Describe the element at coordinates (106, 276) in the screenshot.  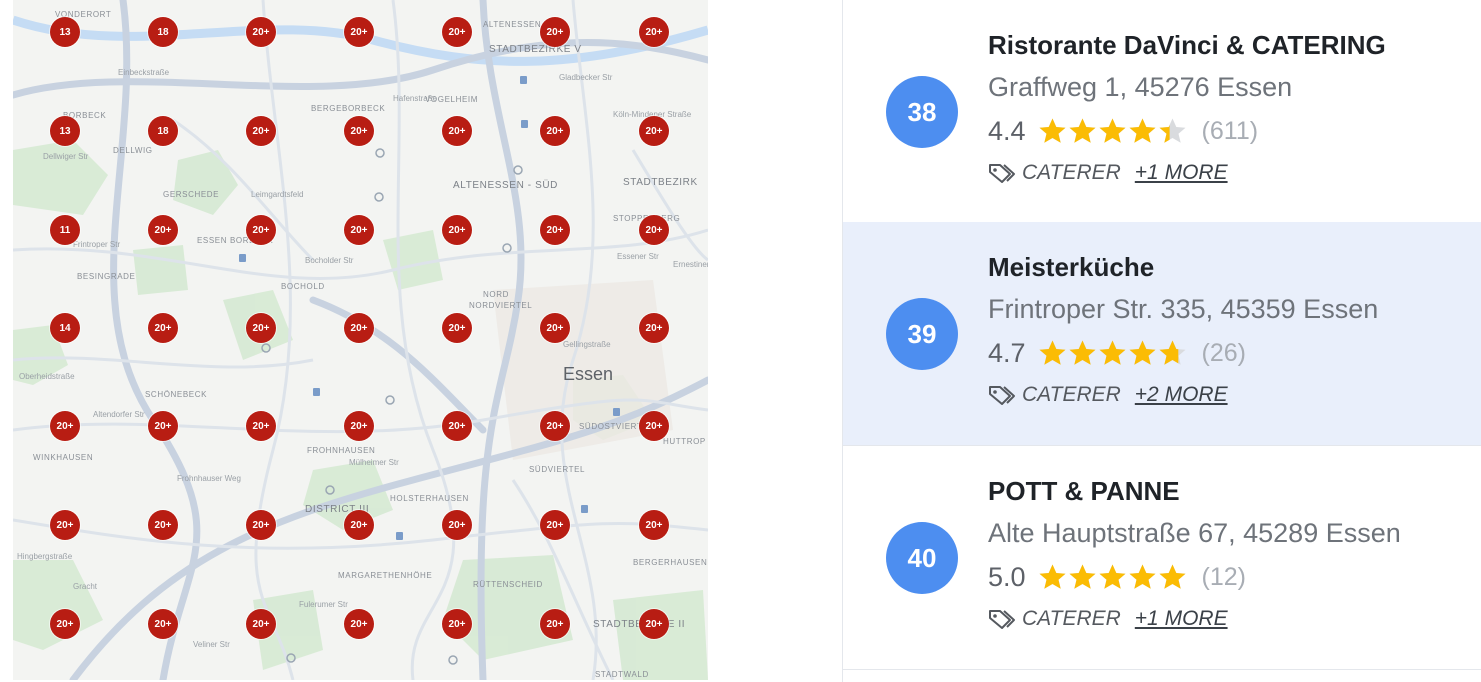
I see `map-label-besingrade: BESINGRADE` at that location.